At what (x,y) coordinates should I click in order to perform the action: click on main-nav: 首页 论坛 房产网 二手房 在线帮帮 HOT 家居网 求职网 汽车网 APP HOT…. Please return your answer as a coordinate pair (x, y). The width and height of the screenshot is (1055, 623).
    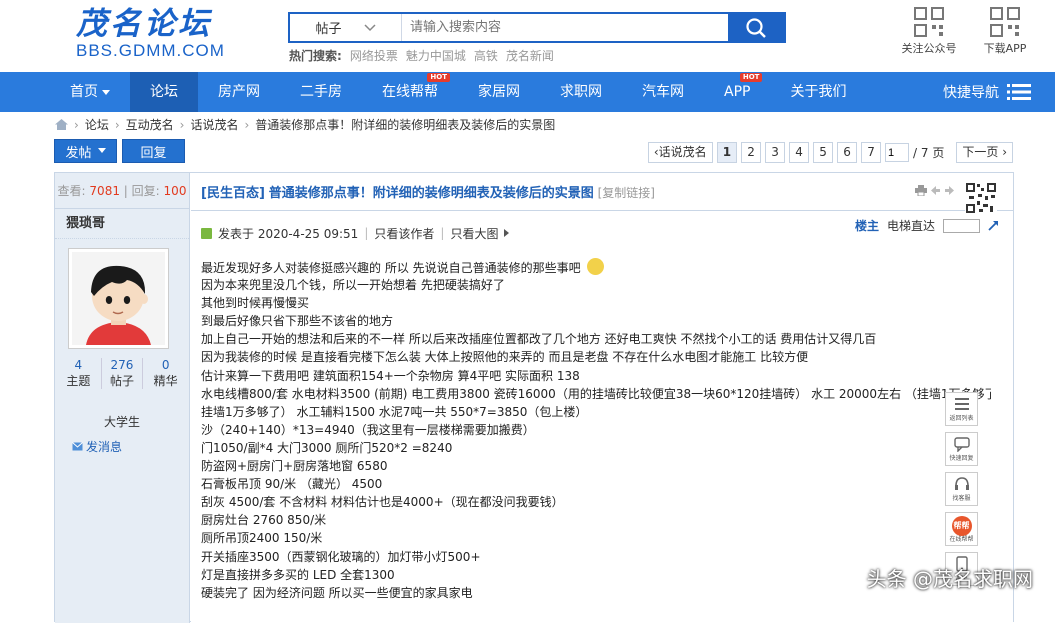
    Looking at the image, I should click on (527, 92).